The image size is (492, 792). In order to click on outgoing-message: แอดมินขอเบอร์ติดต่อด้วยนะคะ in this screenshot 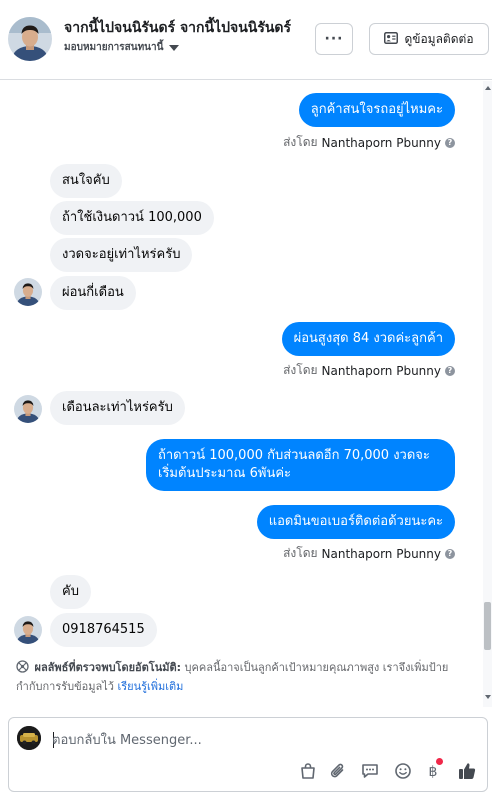, I will do `click(355, 522)`.